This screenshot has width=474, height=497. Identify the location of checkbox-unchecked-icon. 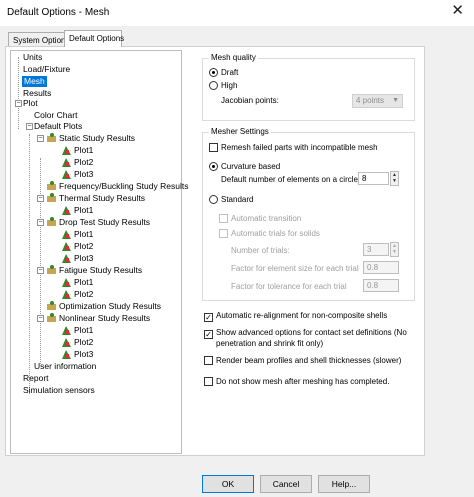
(208, 381).